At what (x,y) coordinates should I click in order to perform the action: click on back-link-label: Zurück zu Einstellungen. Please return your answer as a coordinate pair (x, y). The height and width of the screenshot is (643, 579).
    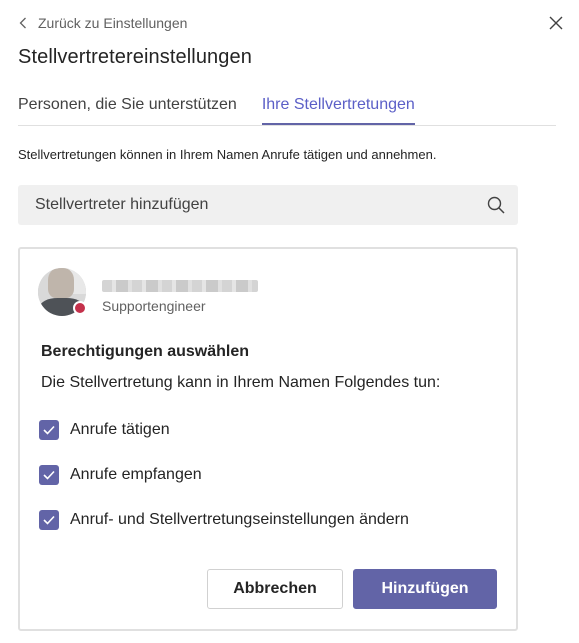
    Looking at the image, I should click on (113, 23).